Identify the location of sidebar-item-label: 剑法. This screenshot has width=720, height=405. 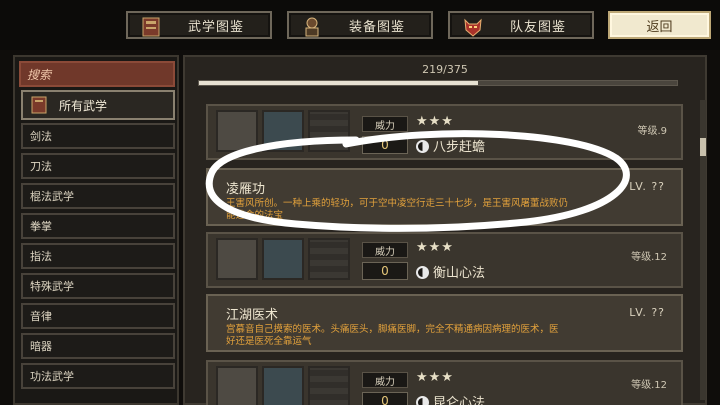
(41, 136).